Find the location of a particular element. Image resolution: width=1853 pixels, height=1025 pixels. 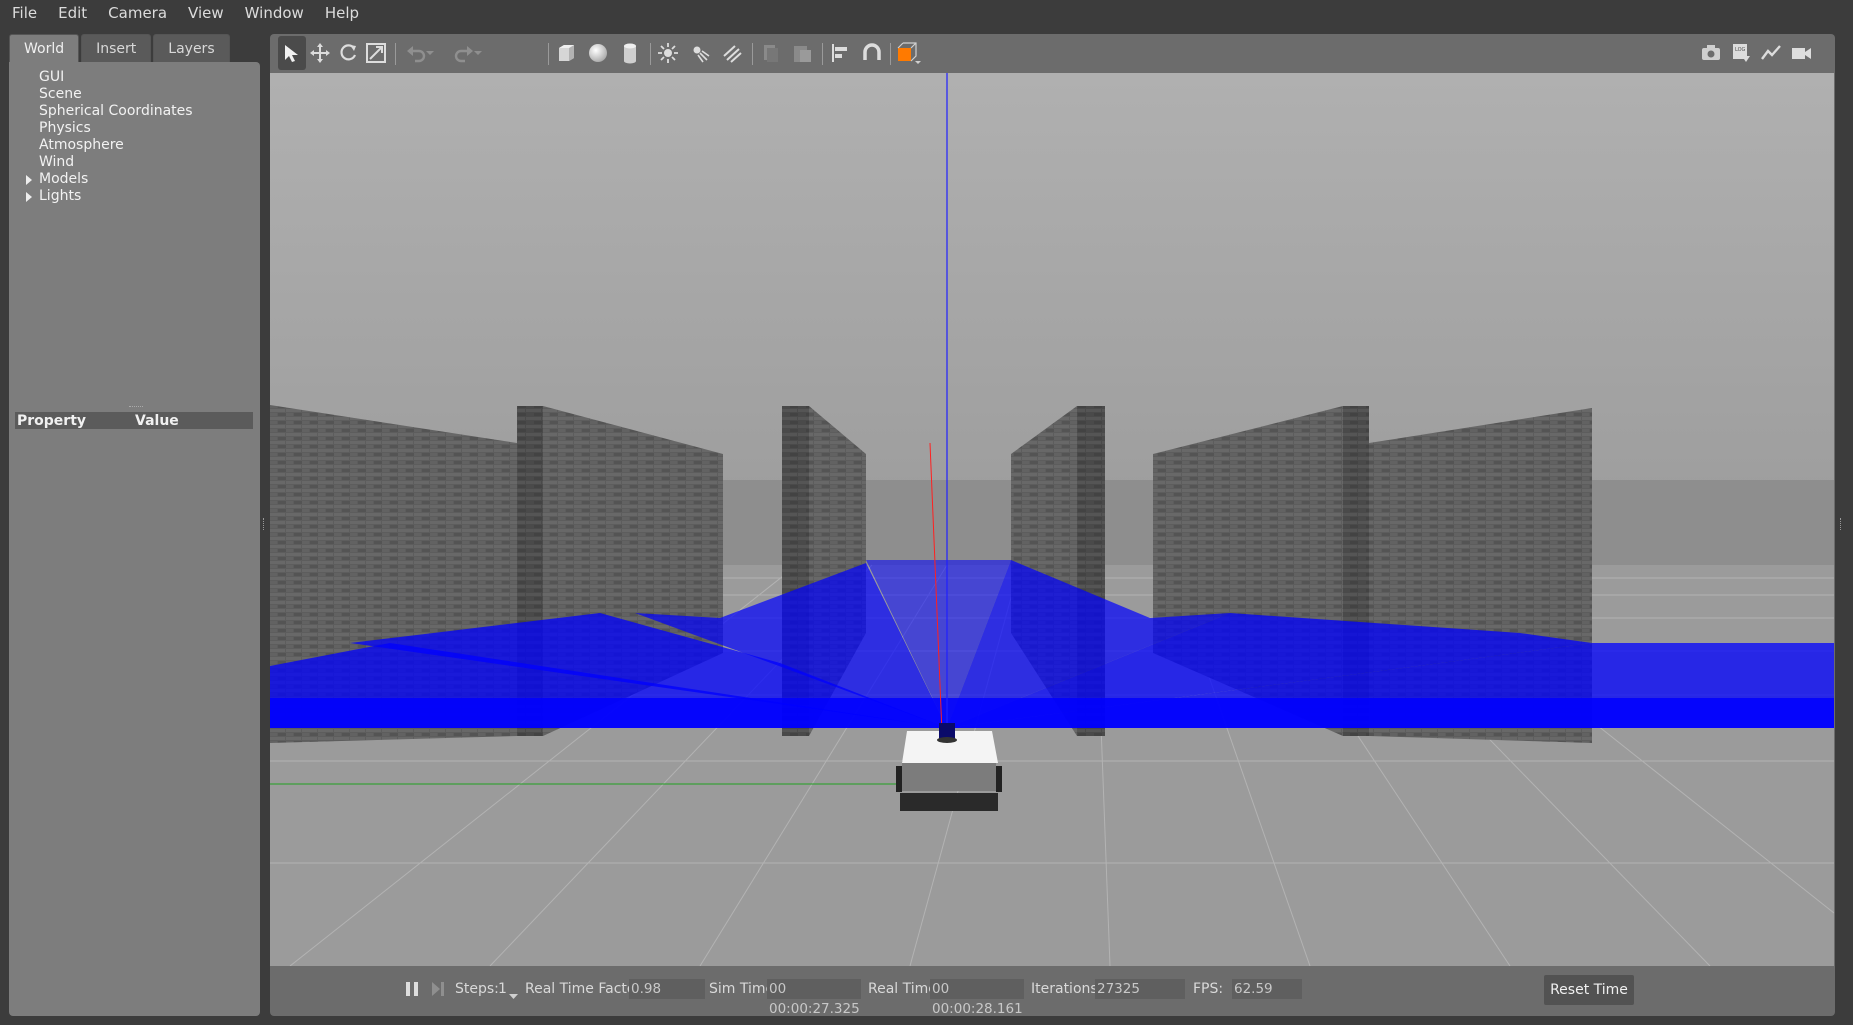

svg-text: LOG is located at coordinates (1740, 50).